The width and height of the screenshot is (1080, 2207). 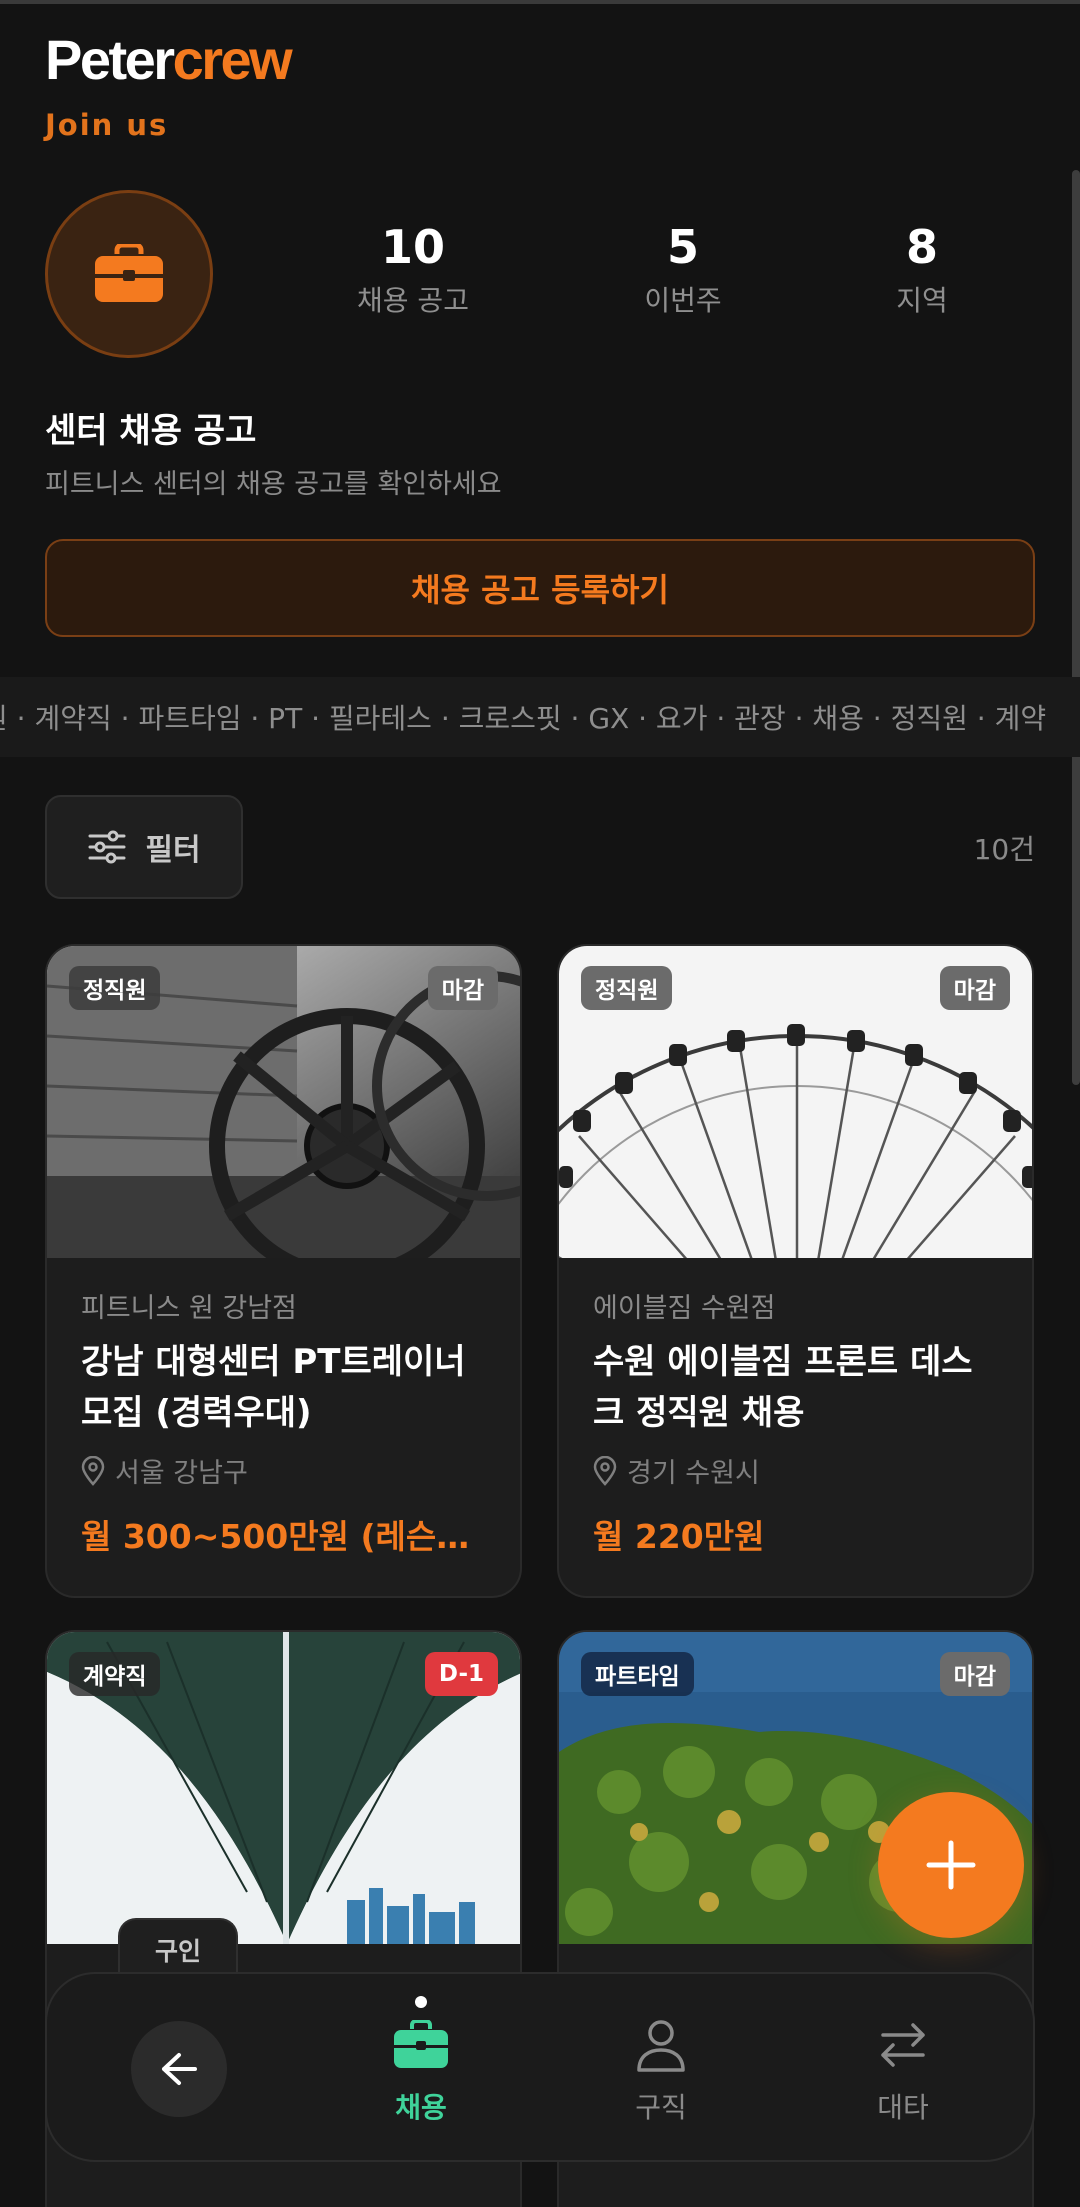 I want to click on section-title: 센터 채용 공고, so click(x=151, y=431).